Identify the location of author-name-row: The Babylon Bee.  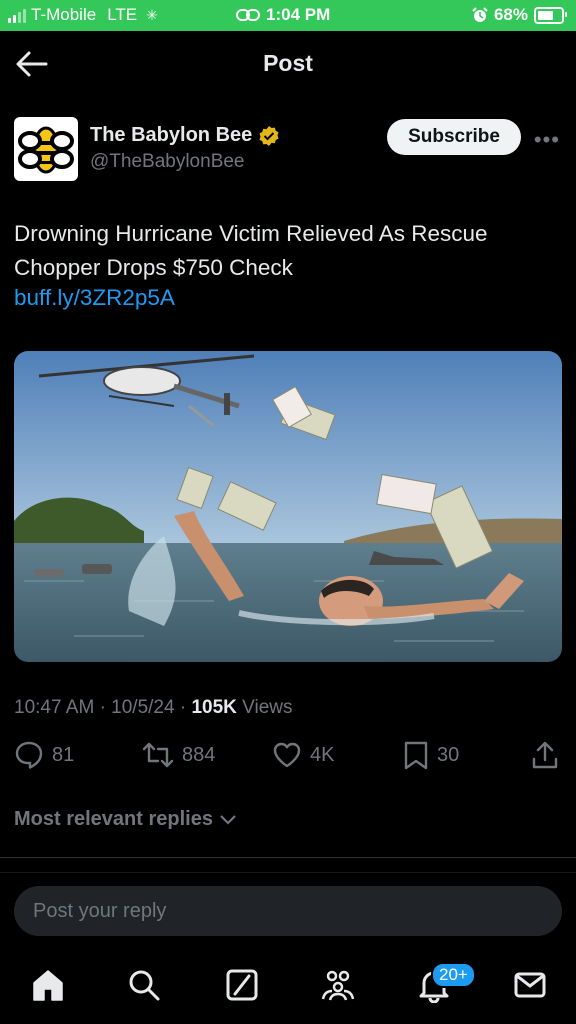
(185, 135).